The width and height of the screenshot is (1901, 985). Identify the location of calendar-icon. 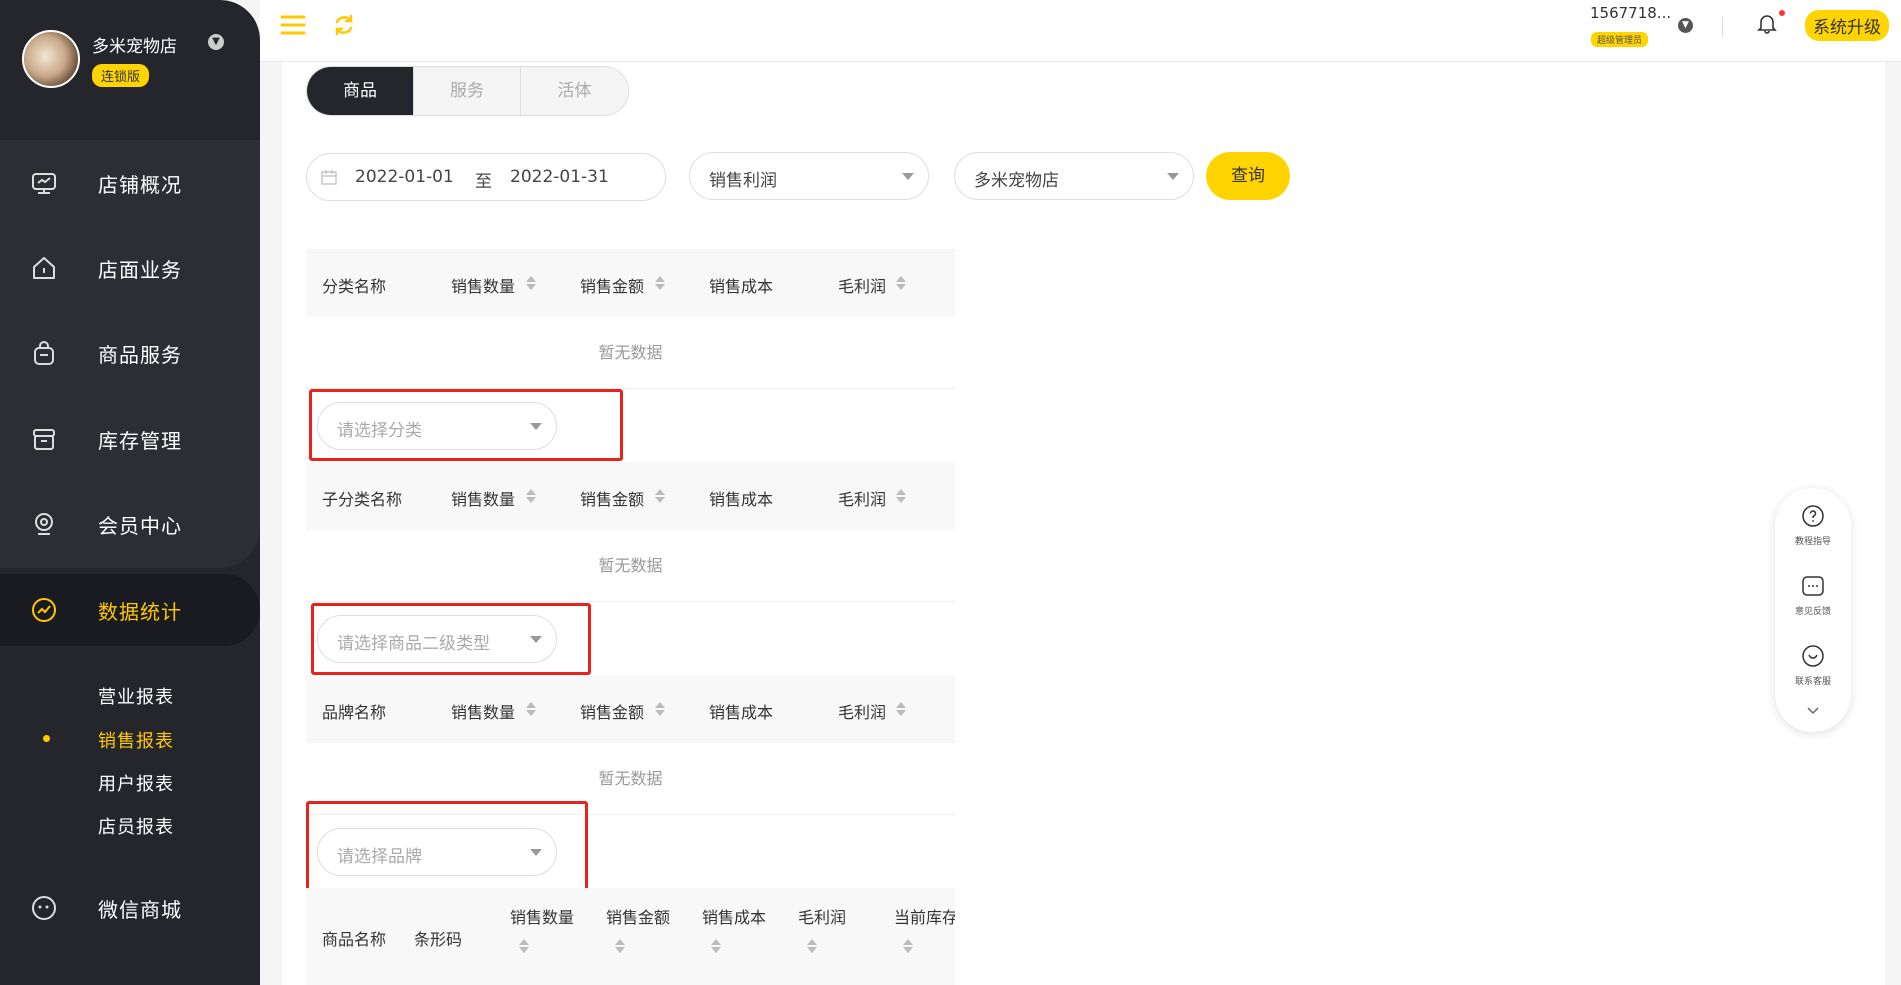
(329, 177).